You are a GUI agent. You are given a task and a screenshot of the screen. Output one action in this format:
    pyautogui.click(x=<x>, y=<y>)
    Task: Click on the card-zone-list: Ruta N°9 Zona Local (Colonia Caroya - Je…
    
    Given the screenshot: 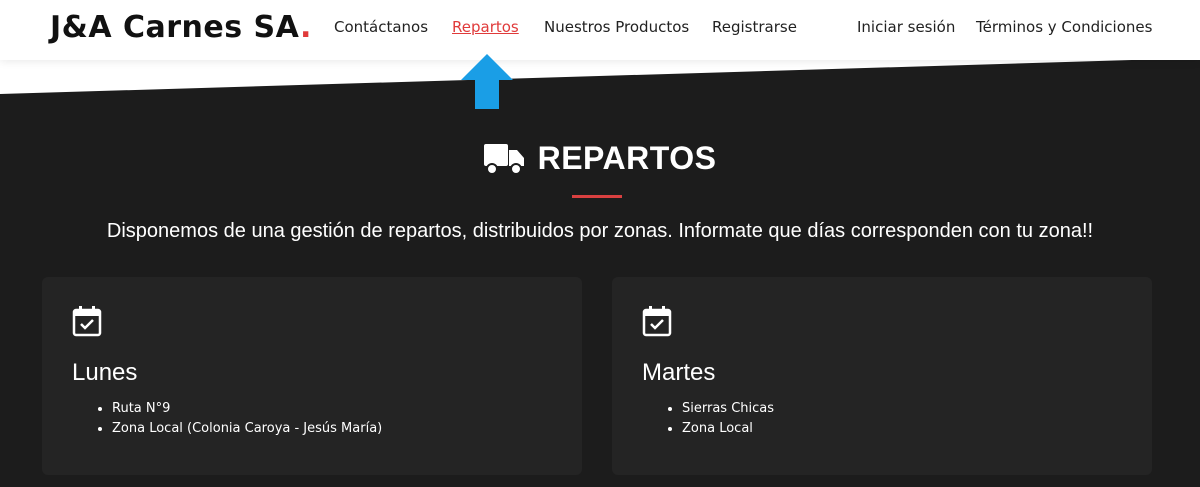 What is the action you would take?
    pyautogui.click(x=247, y=419)
    